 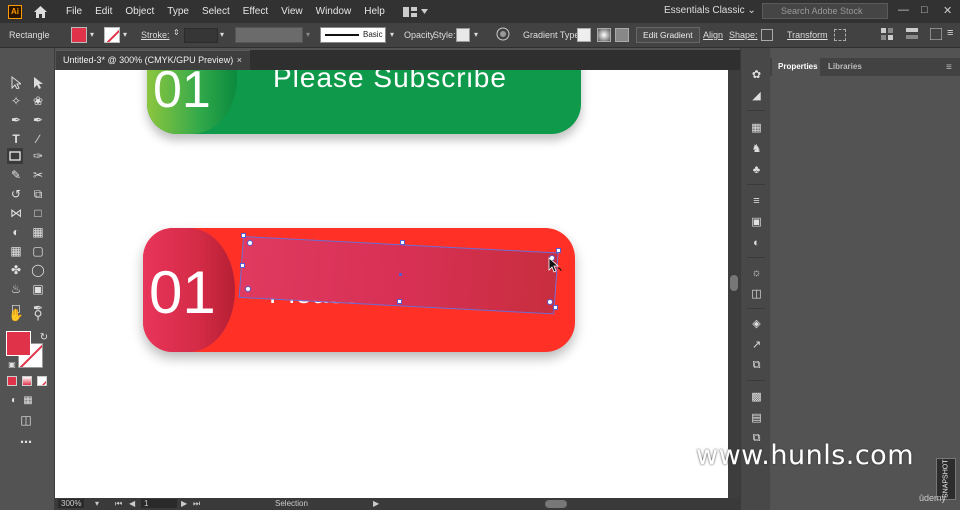 What do you see at coordinates (153, 60) in the screenshot?
I see `document-tab: Untitled-3* @ 300% (CMYK/GPU Preview) ×` at bounding box center [153, 60].